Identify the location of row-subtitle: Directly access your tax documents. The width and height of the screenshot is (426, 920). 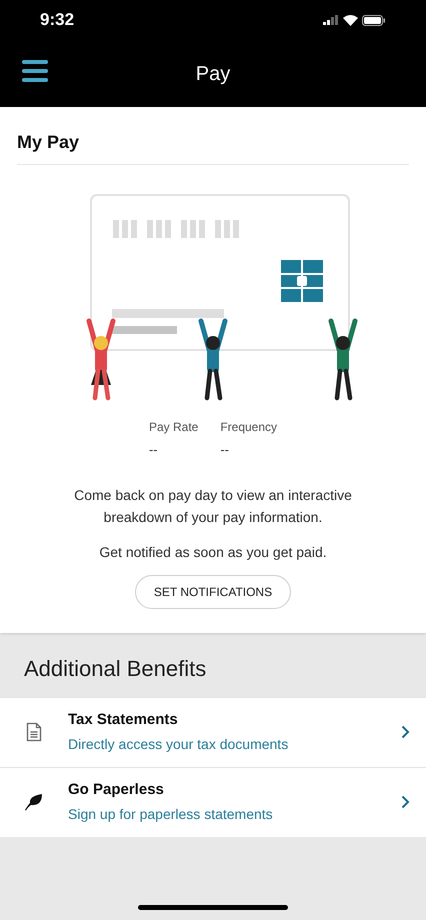
(179, 744).